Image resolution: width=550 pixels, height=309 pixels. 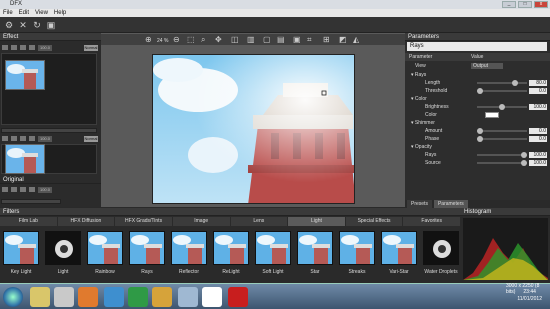 I want to click on filter-item-light: Light, so click(x=63, y=254).